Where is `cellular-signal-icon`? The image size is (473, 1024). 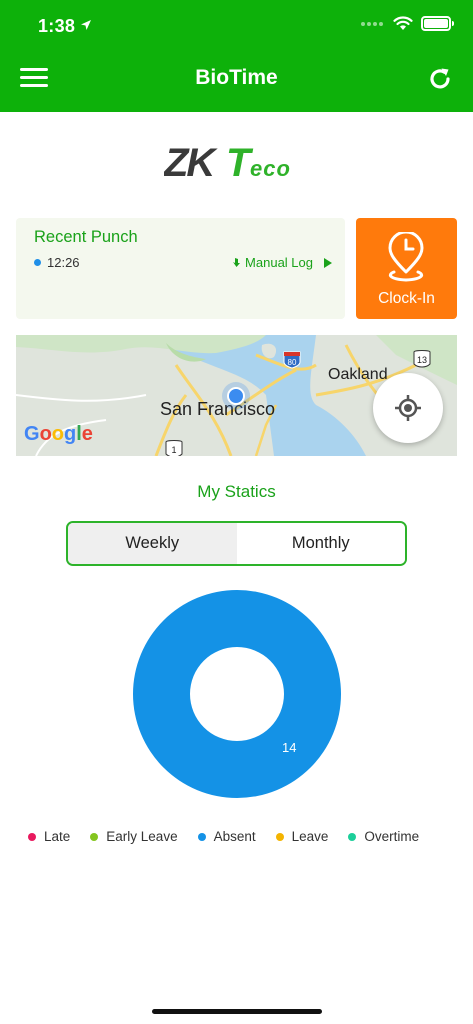 cellular-signal-icon is located at coordinates (372, 23).